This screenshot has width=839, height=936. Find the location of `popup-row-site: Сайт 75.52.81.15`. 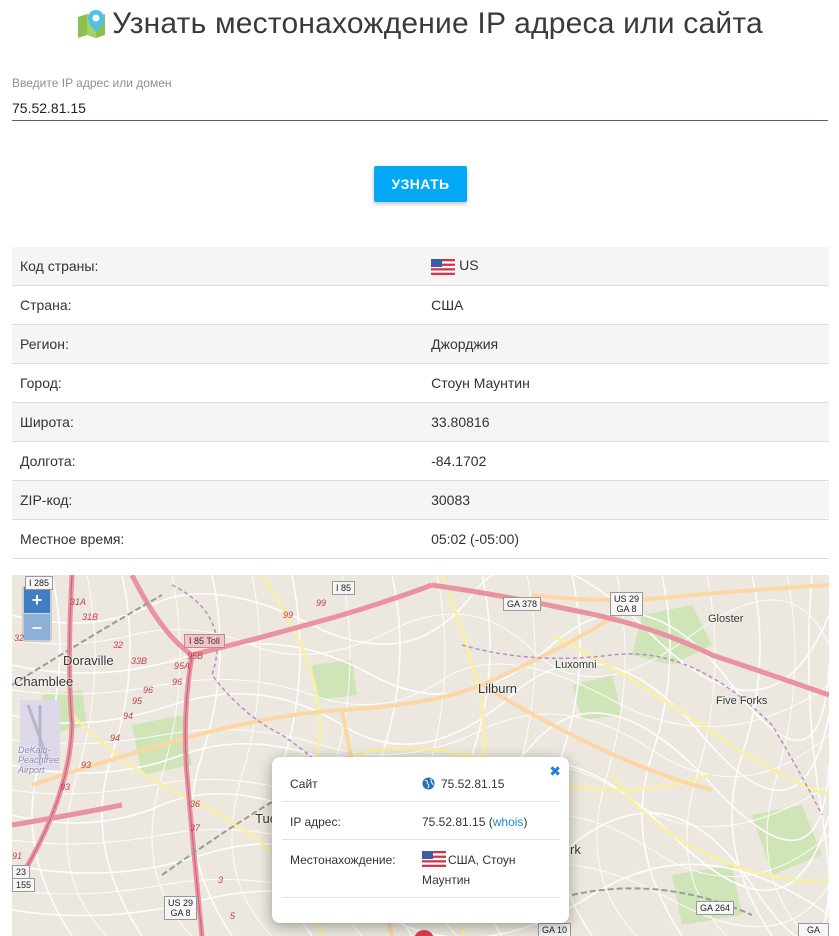

popup-row-site: Сайт 75.52.81.15 is located at coordinates (421, 779).